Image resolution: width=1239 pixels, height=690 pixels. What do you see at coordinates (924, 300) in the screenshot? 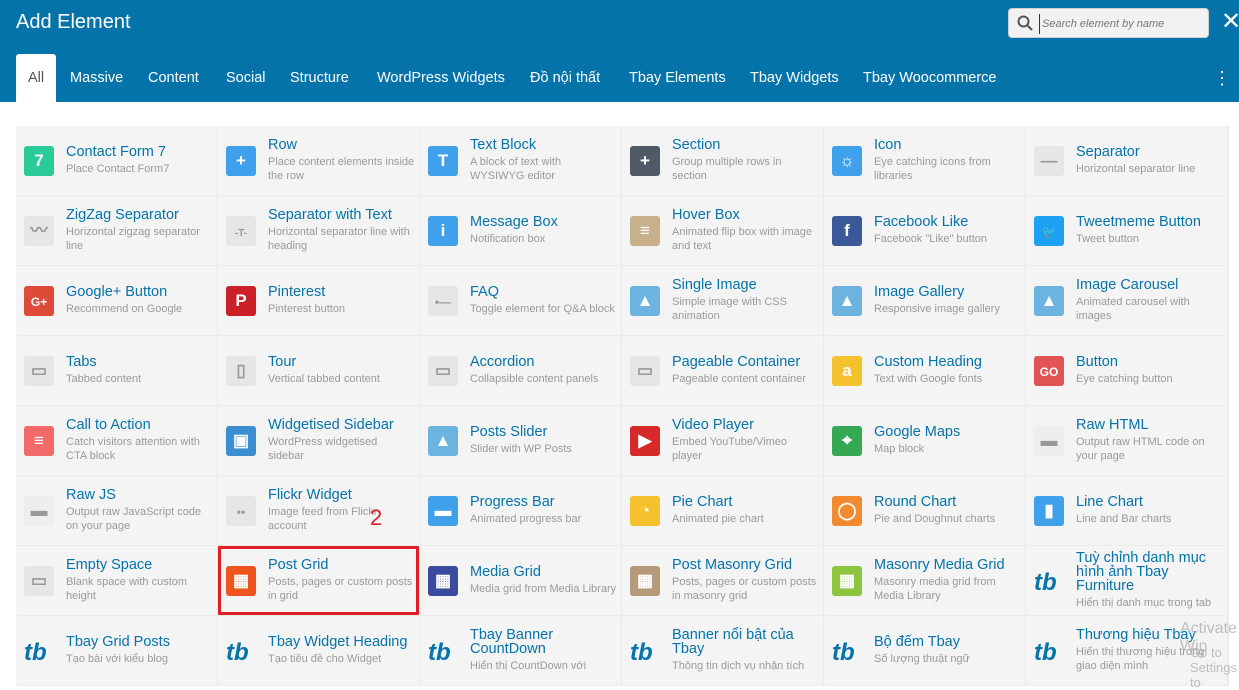
I see `element-tile: ▲ Image Gallery Responsive image gallery` at bounding box center [924, 300].